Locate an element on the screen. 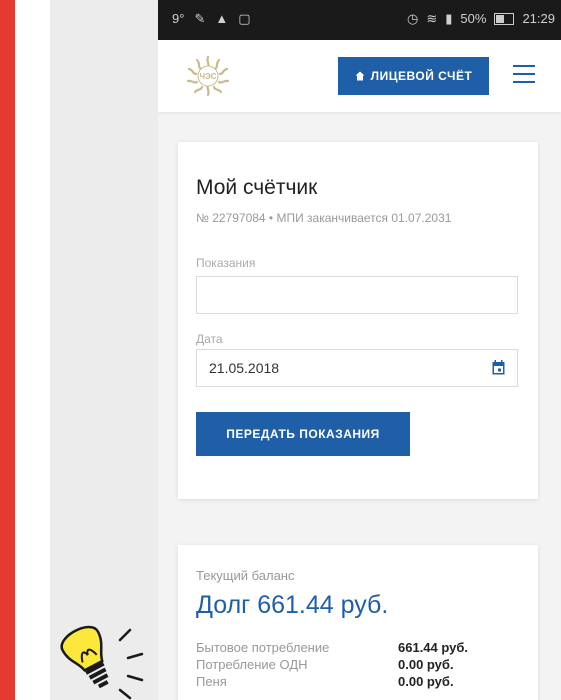 This screenshot has height=700, width=561. battery-percent-text: 50% is located at coordinates (473, 18).